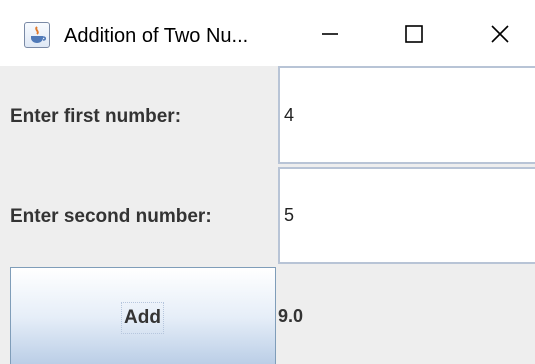 Image resolution: width=535 pixels, height=364 pixels. I want to click on close-icon, so click(500, 34).